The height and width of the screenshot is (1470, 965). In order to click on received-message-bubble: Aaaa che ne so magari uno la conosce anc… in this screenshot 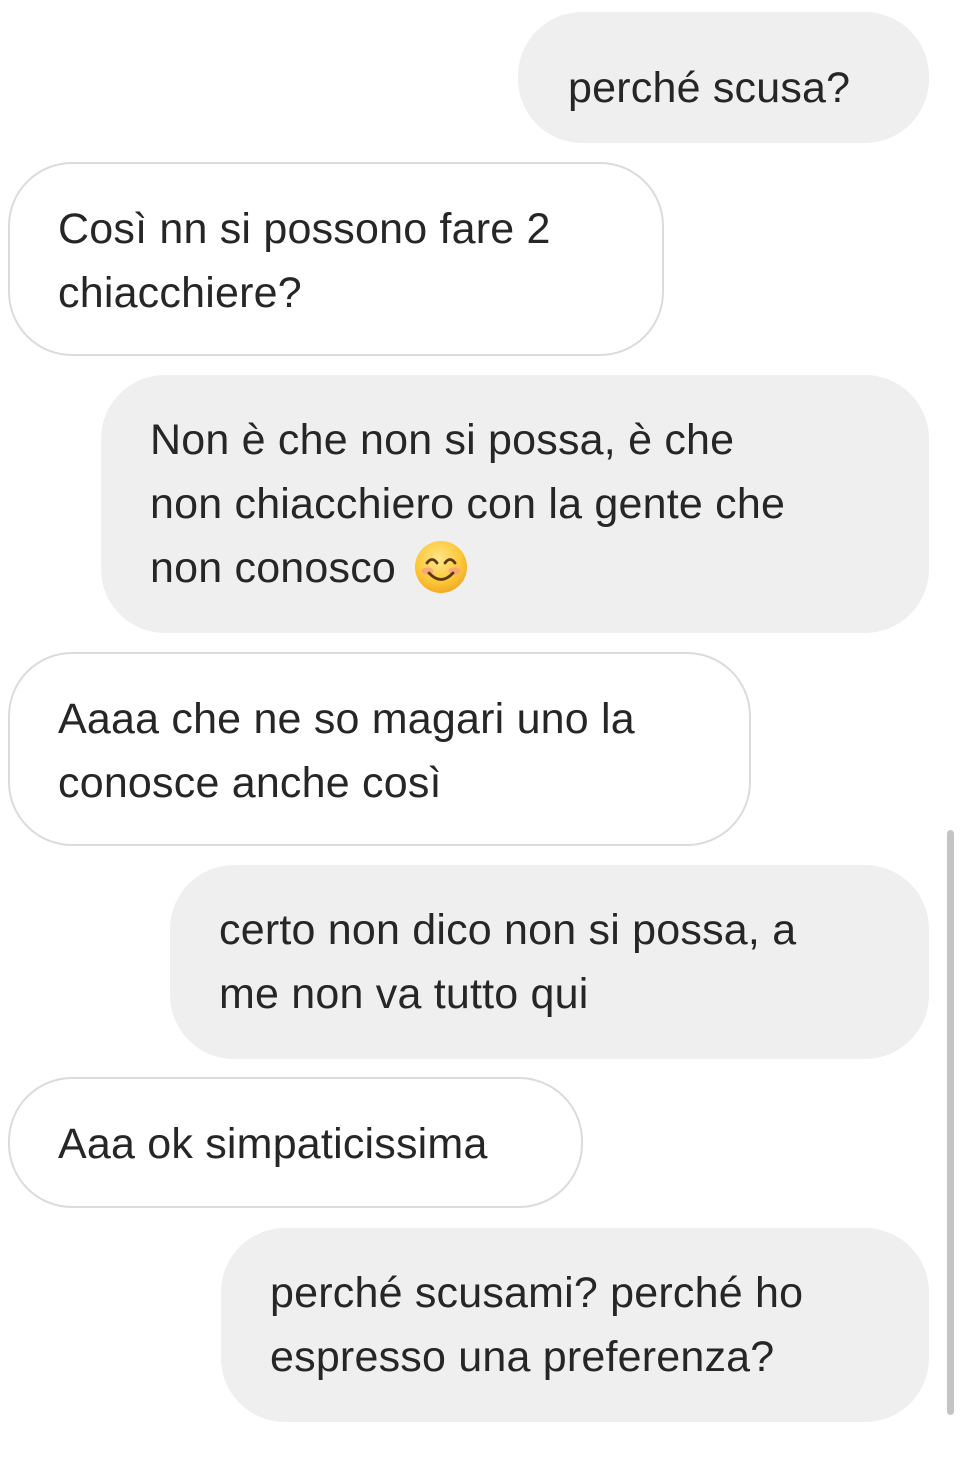, I will do `click(379, 749)`.